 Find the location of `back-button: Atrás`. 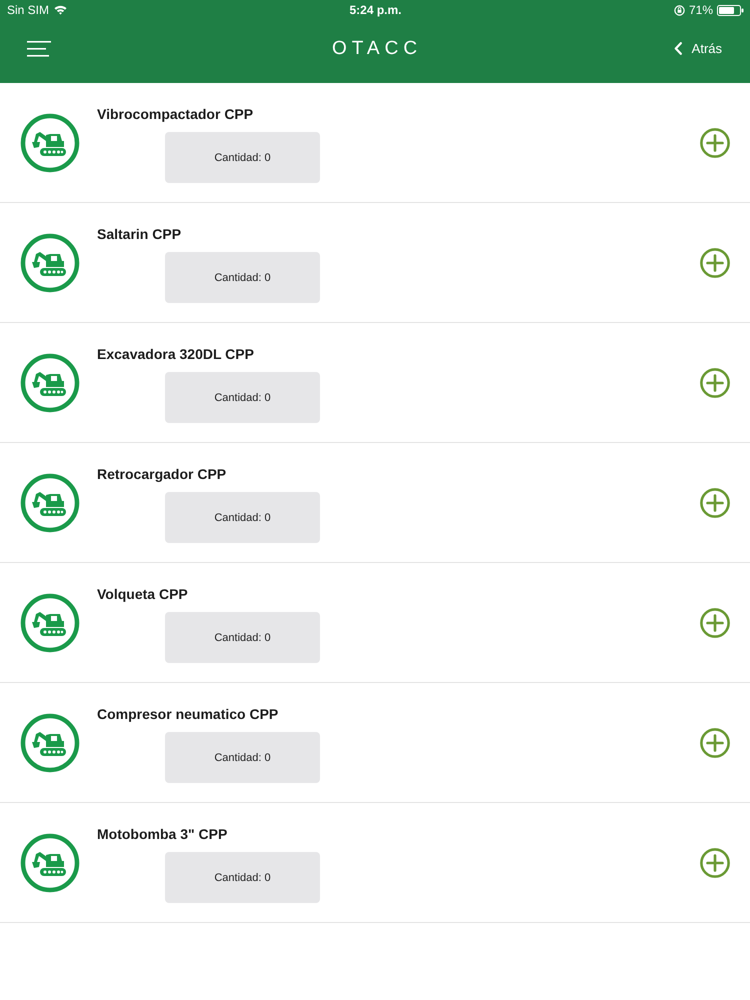

back-button: Atrás is located at coordinates (698, 48).